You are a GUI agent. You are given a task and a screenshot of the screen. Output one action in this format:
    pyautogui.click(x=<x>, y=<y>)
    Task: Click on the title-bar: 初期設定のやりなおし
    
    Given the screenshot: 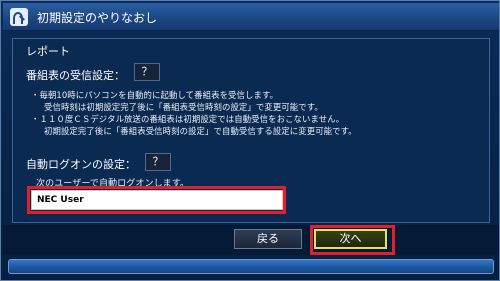 What is the action you would take?
    pyautogui.click(x=251, y=17)
    